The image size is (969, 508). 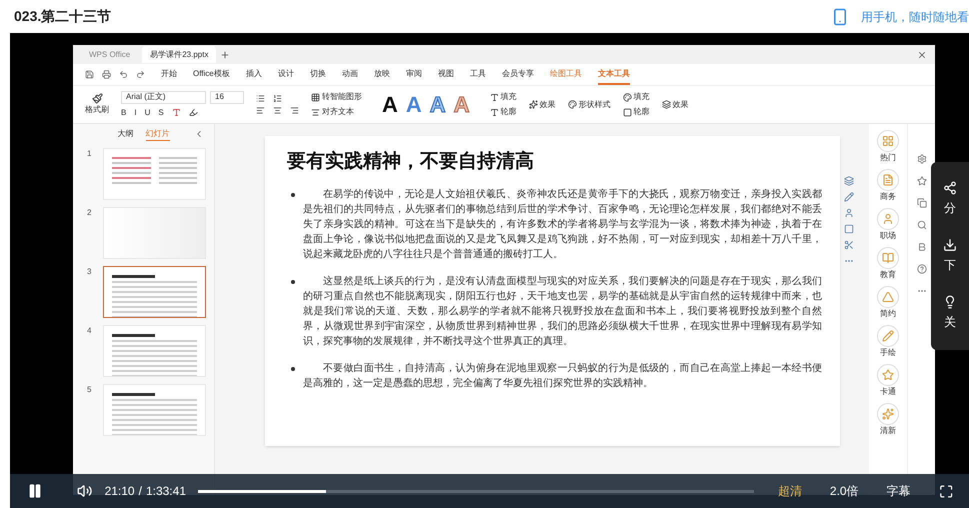 I want to click on slide-title: 要有实践精神，不要自持清高, so click(x=411, y=162).